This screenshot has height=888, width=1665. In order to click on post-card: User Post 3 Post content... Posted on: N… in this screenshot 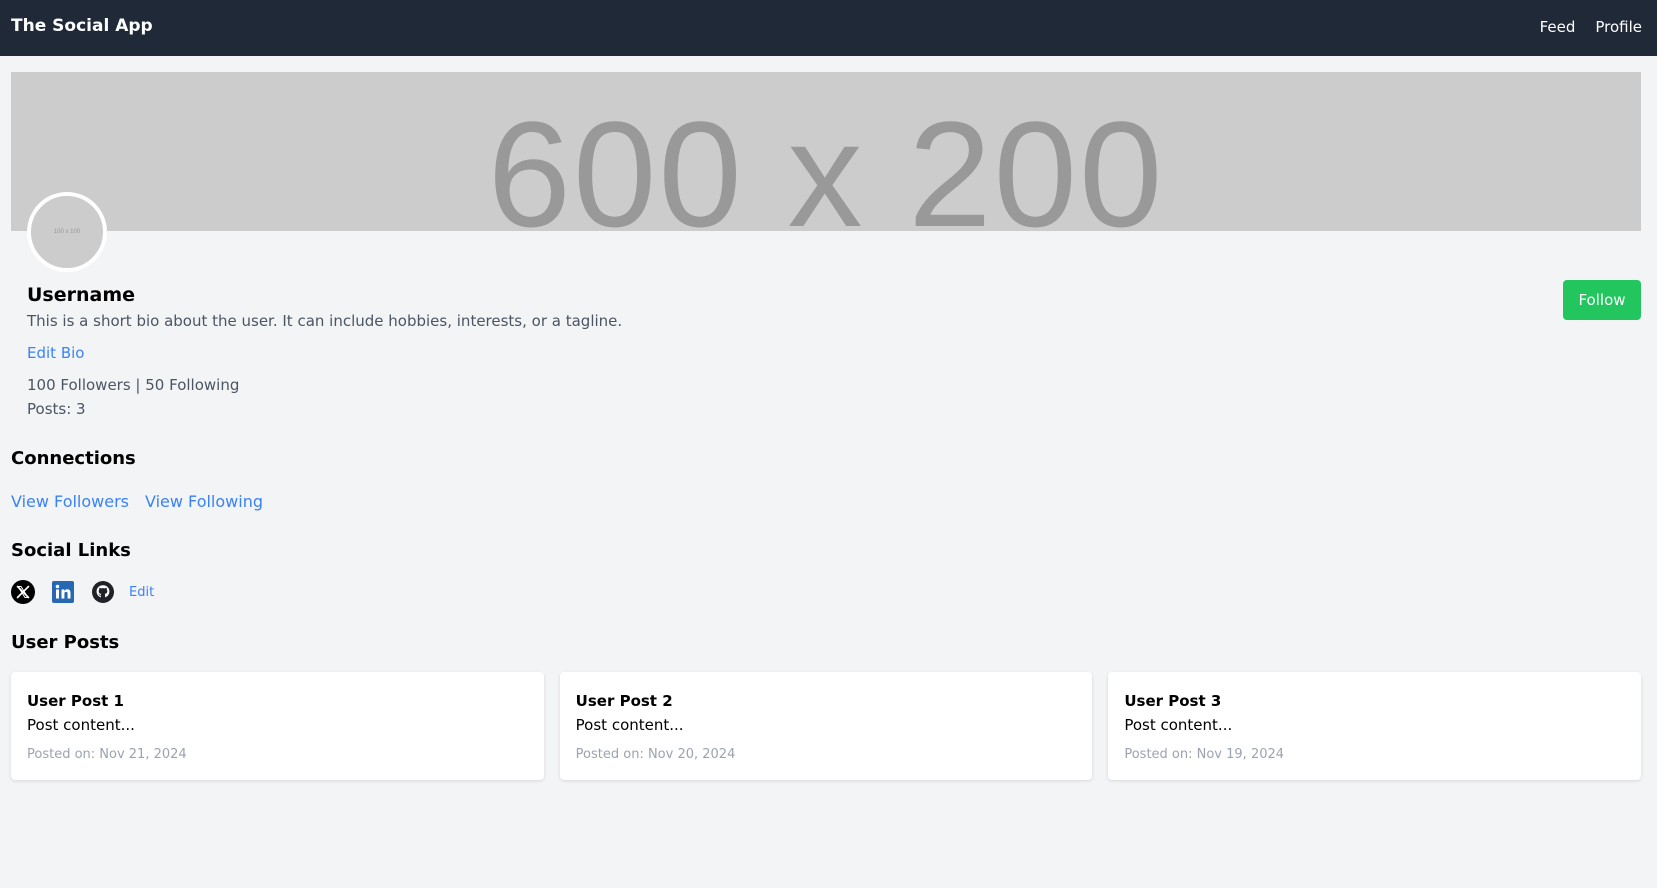, I will do `click(1375, 726)`.